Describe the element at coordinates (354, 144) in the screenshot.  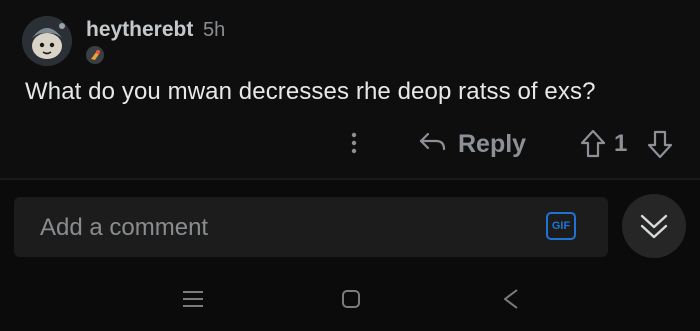
I see `more-options-icon` at that location.